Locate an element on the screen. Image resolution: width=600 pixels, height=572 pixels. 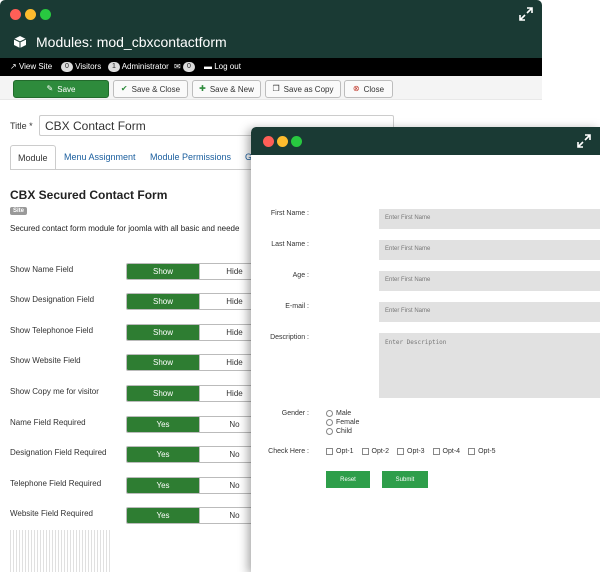
field-label: Show Copy me for visitor is located at coordinates (54, 391).